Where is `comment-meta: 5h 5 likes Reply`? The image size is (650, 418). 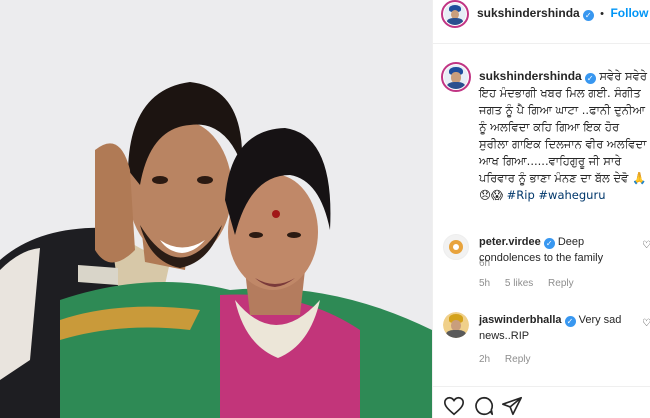 comment-meta: 5h 5 likes Reply is located at coordinates (532, 283).